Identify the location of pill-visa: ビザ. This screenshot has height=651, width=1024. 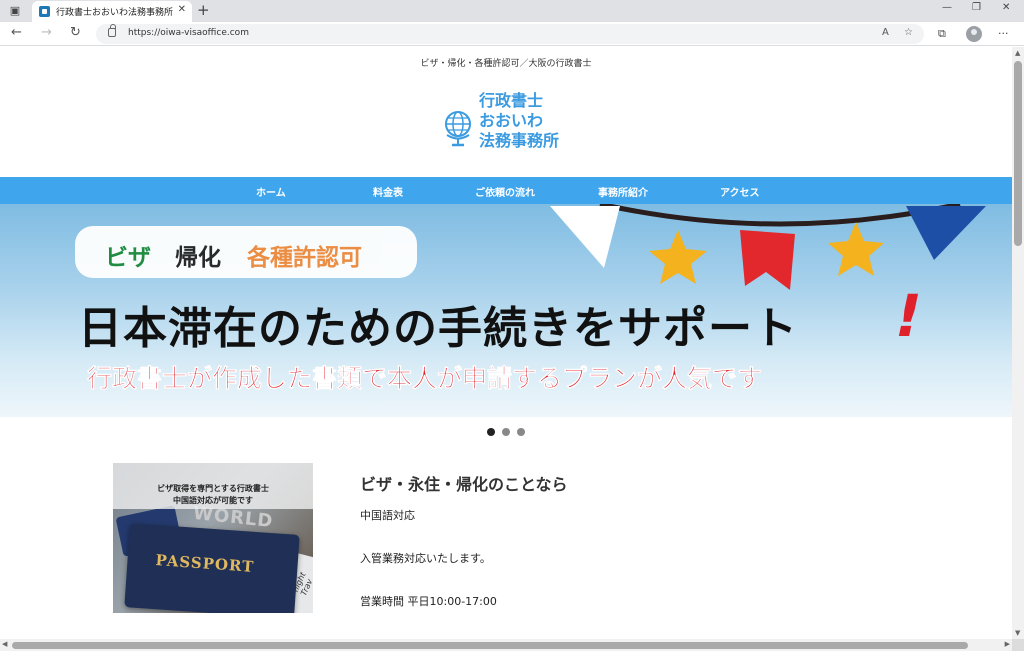
(128, 258).